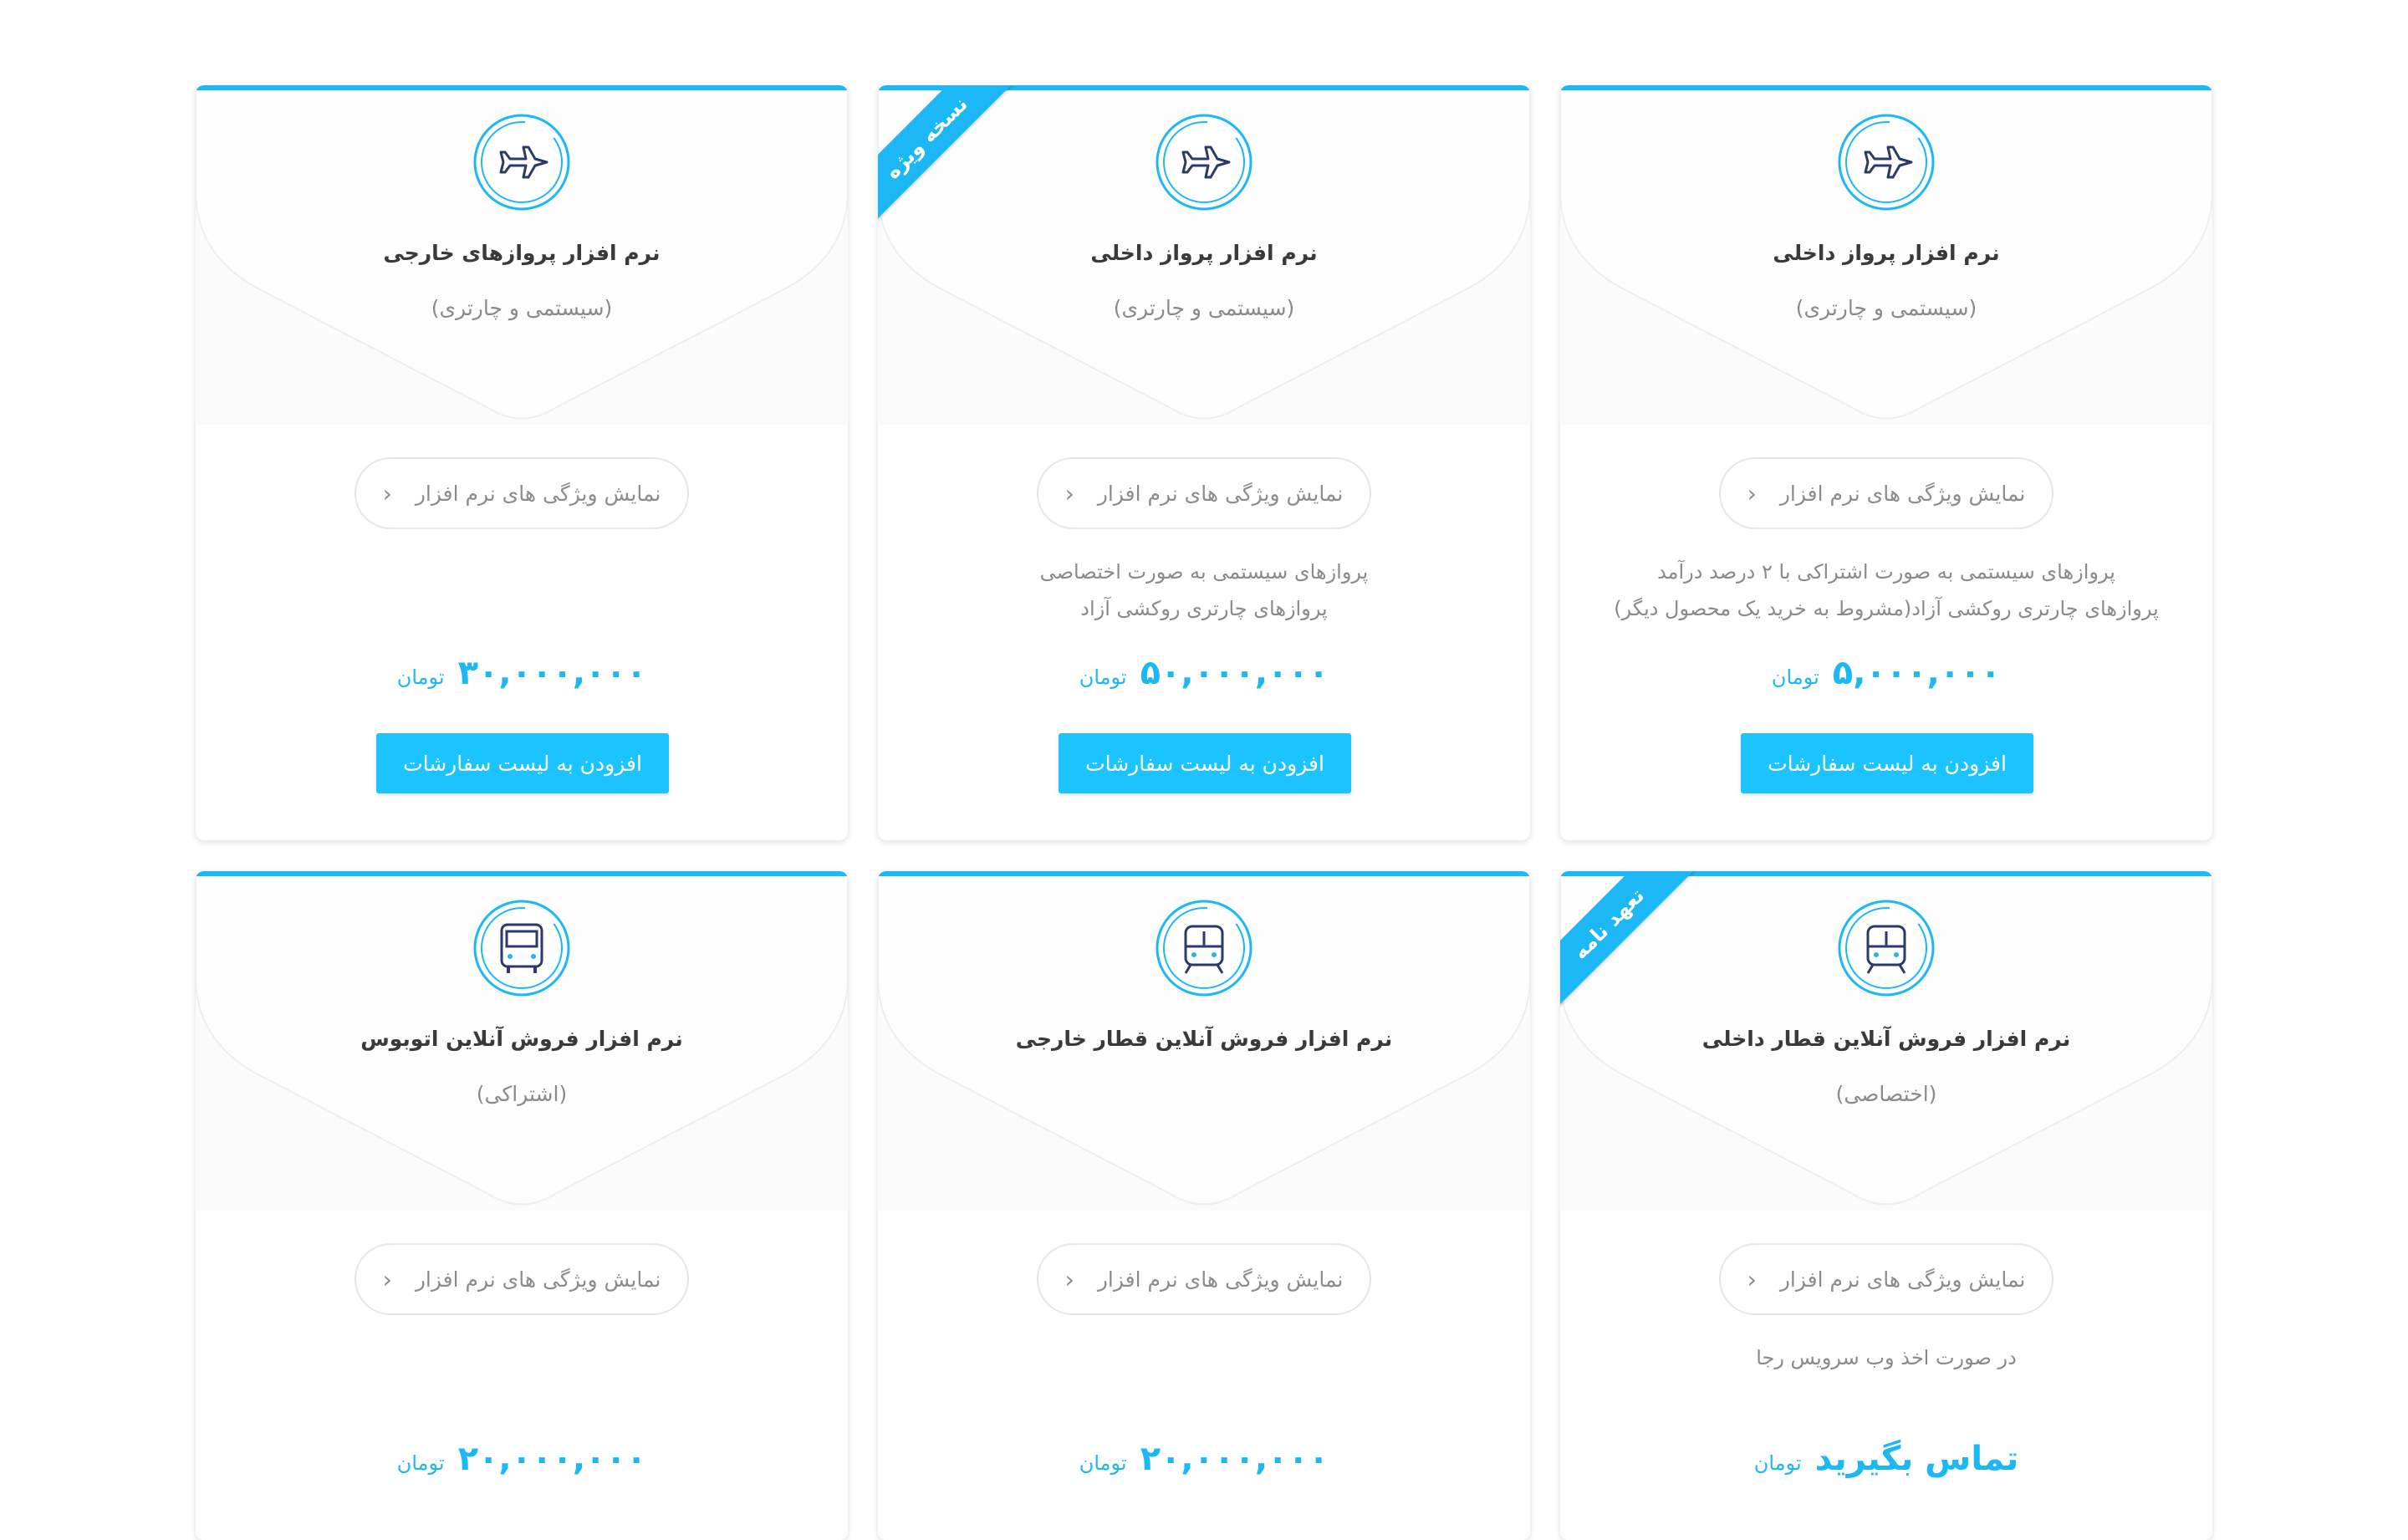 The image size is (2408, 1540). What do you see at coordinates (1886, 1039) in the screenshot?
I see `card-title: نرم افزار فروش آنلاین قطار داخلی` at bounding box center [1886, 1039].